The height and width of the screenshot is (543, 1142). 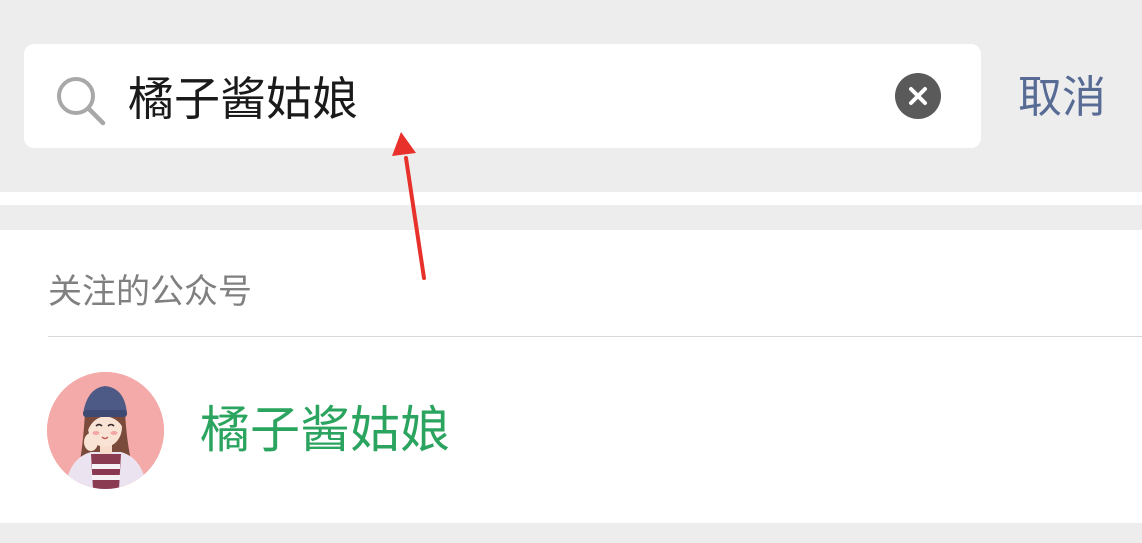 I want to click on avatar, so click(x=105, y=430).